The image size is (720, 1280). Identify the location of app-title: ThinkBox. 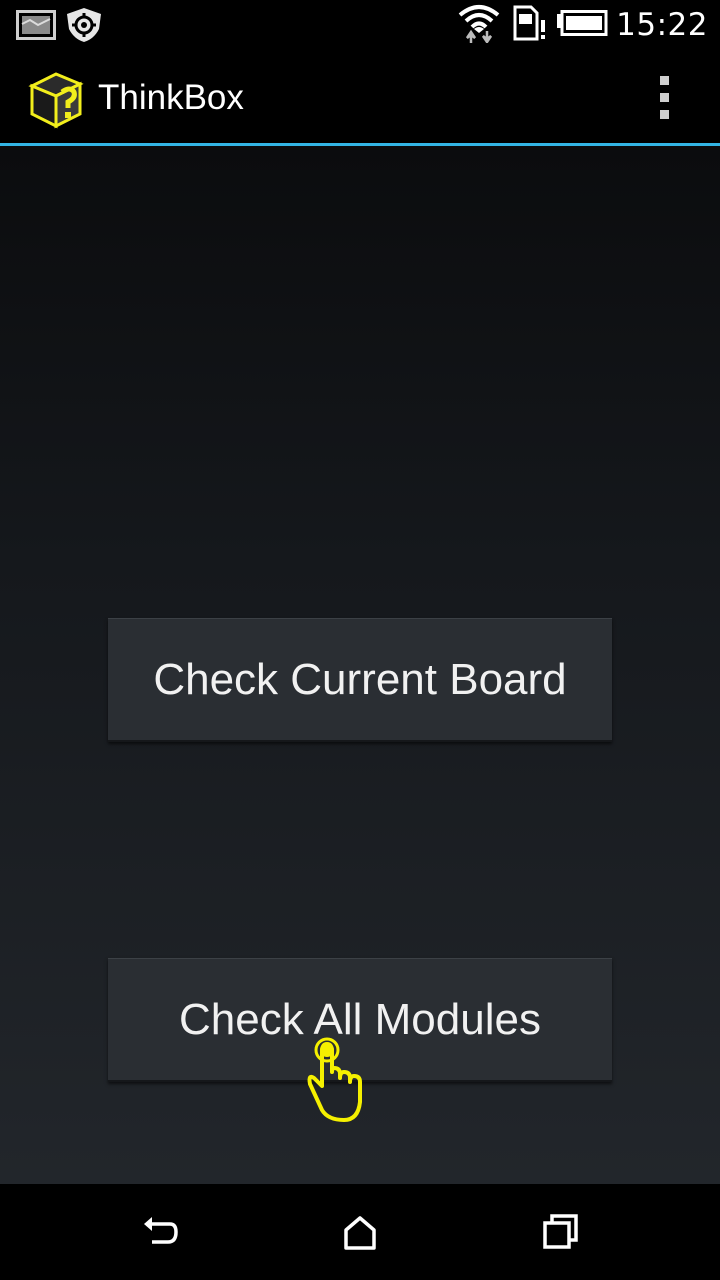
(171, 97).